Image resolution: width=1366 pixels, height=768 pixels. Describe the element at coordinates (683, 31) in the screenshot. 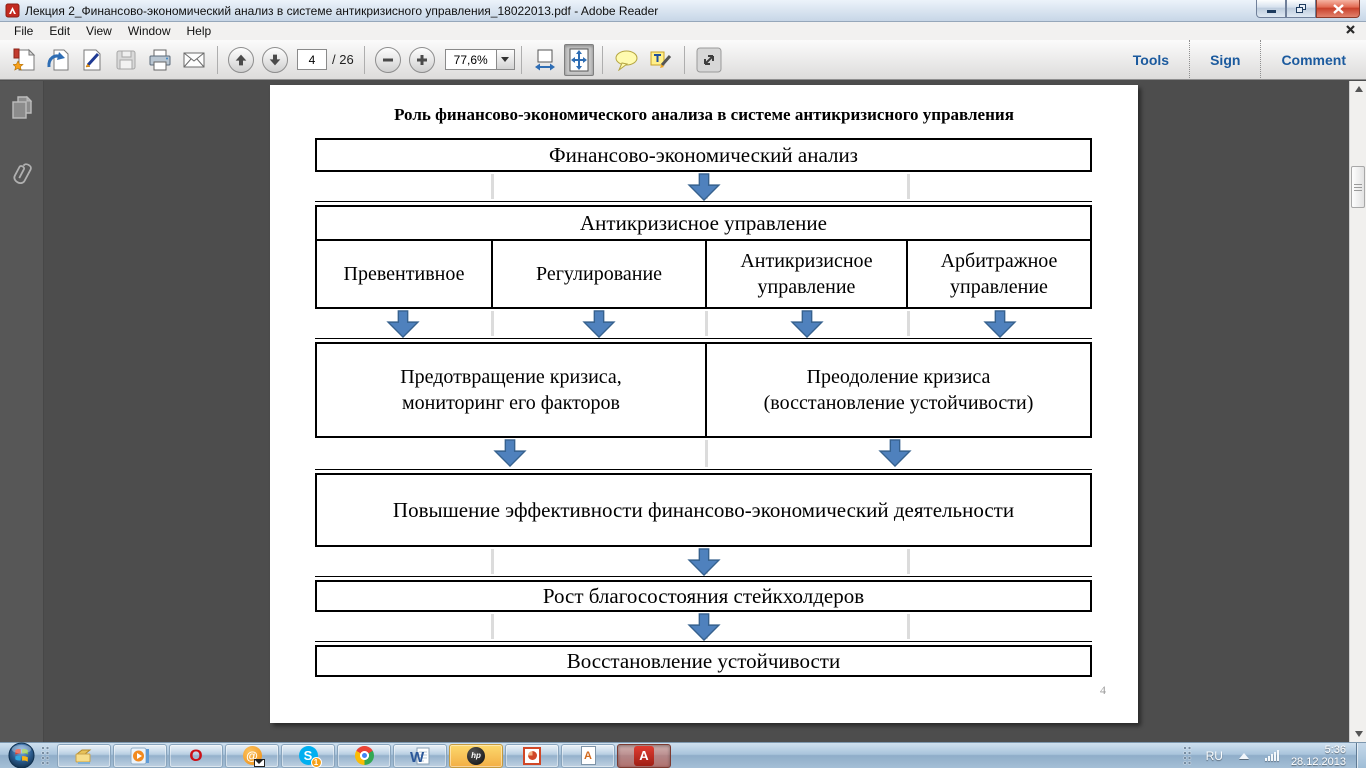

I see `menu-bar: File Edit View Window Help` at that location.